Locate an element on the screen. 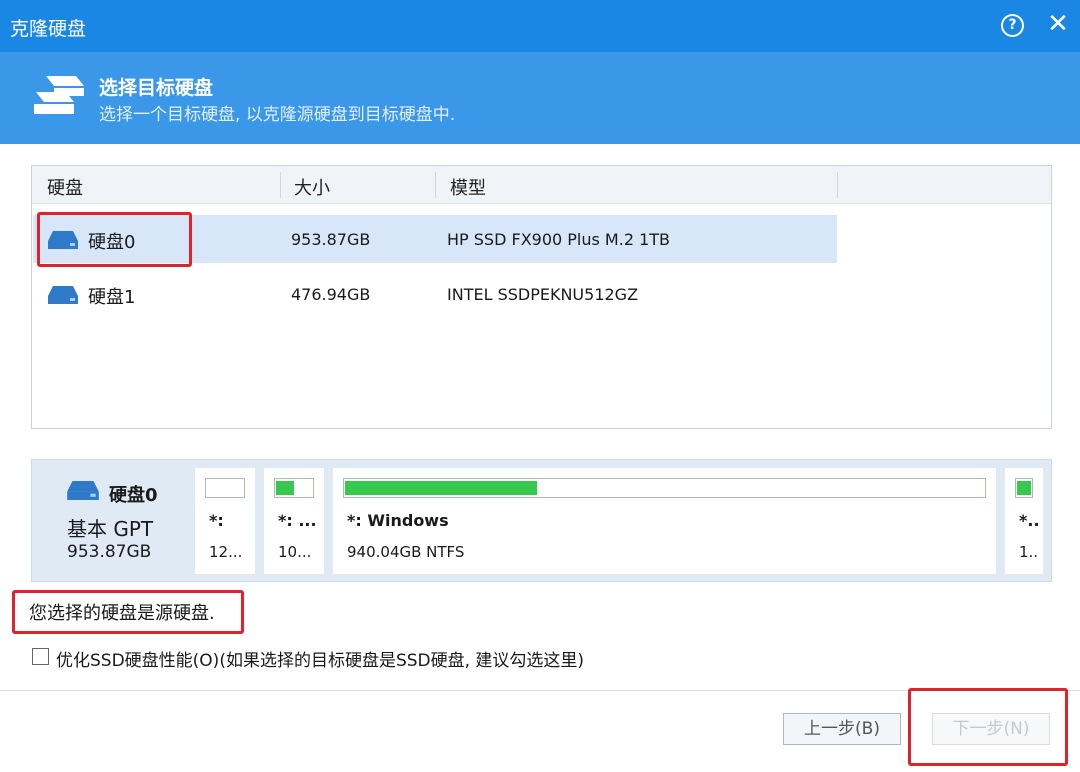  optimize-ssd-checkbox is located at coordinates (40, 656).